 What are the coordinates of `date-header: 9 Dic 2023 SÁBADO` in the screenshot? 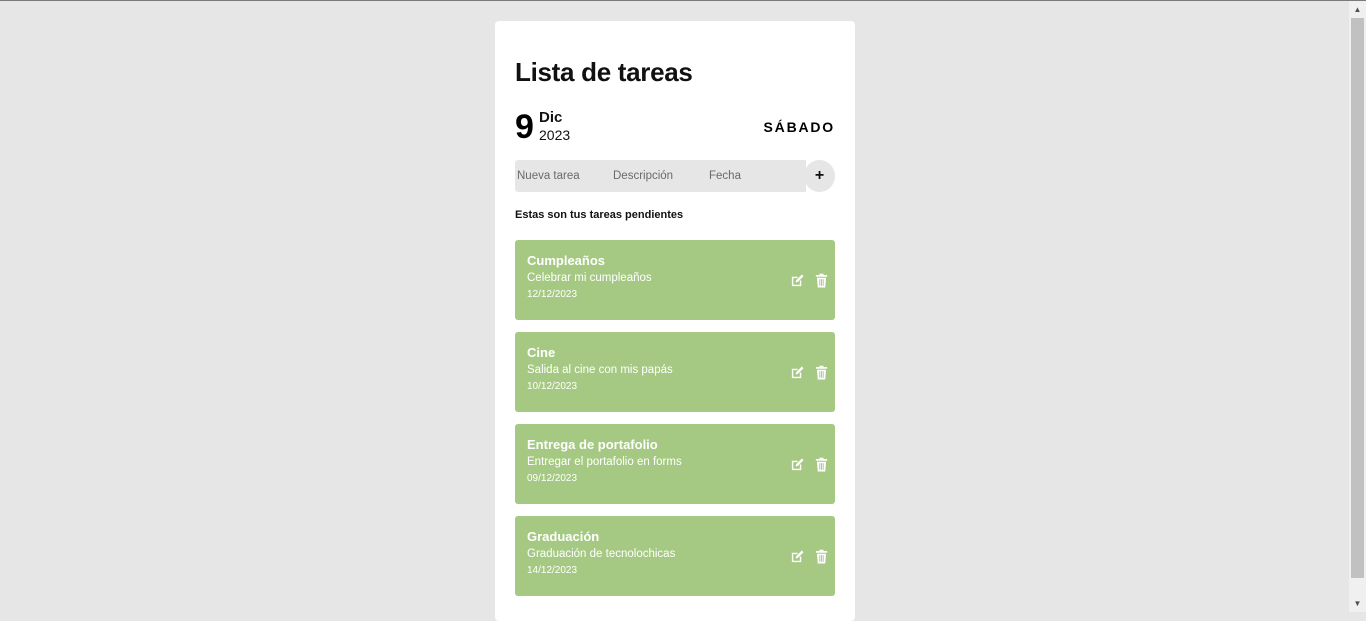 It's located at (675, 127).